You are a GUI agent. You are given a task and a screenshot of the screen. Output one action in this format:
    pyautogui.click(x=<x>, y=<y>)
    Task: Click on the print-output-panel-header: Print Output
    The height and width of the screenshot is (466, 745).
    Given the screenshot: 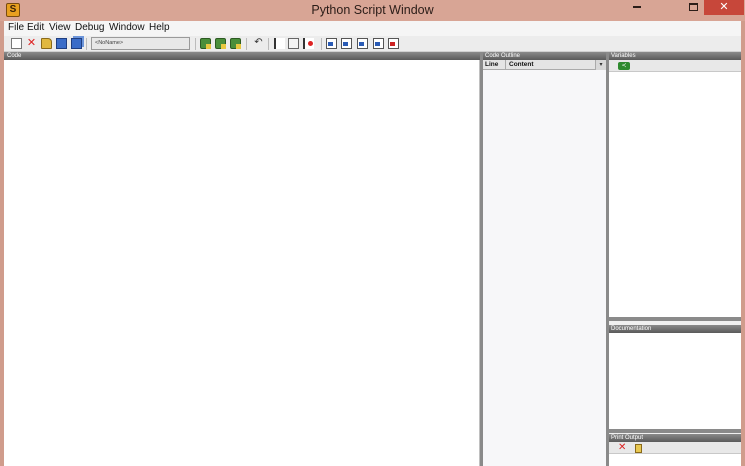 What is the action you would take?
    pyautogui.click(x=675, y=438)
    